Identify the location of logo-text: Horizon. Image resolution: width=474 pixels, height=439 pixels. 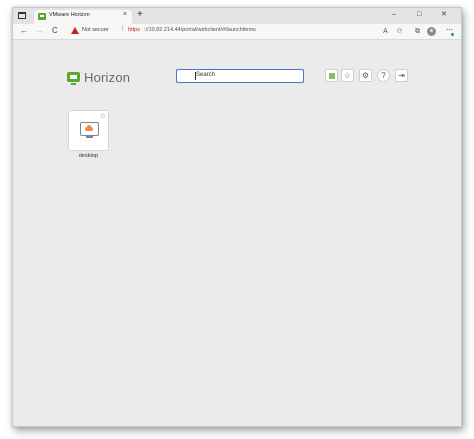
(107, 77).